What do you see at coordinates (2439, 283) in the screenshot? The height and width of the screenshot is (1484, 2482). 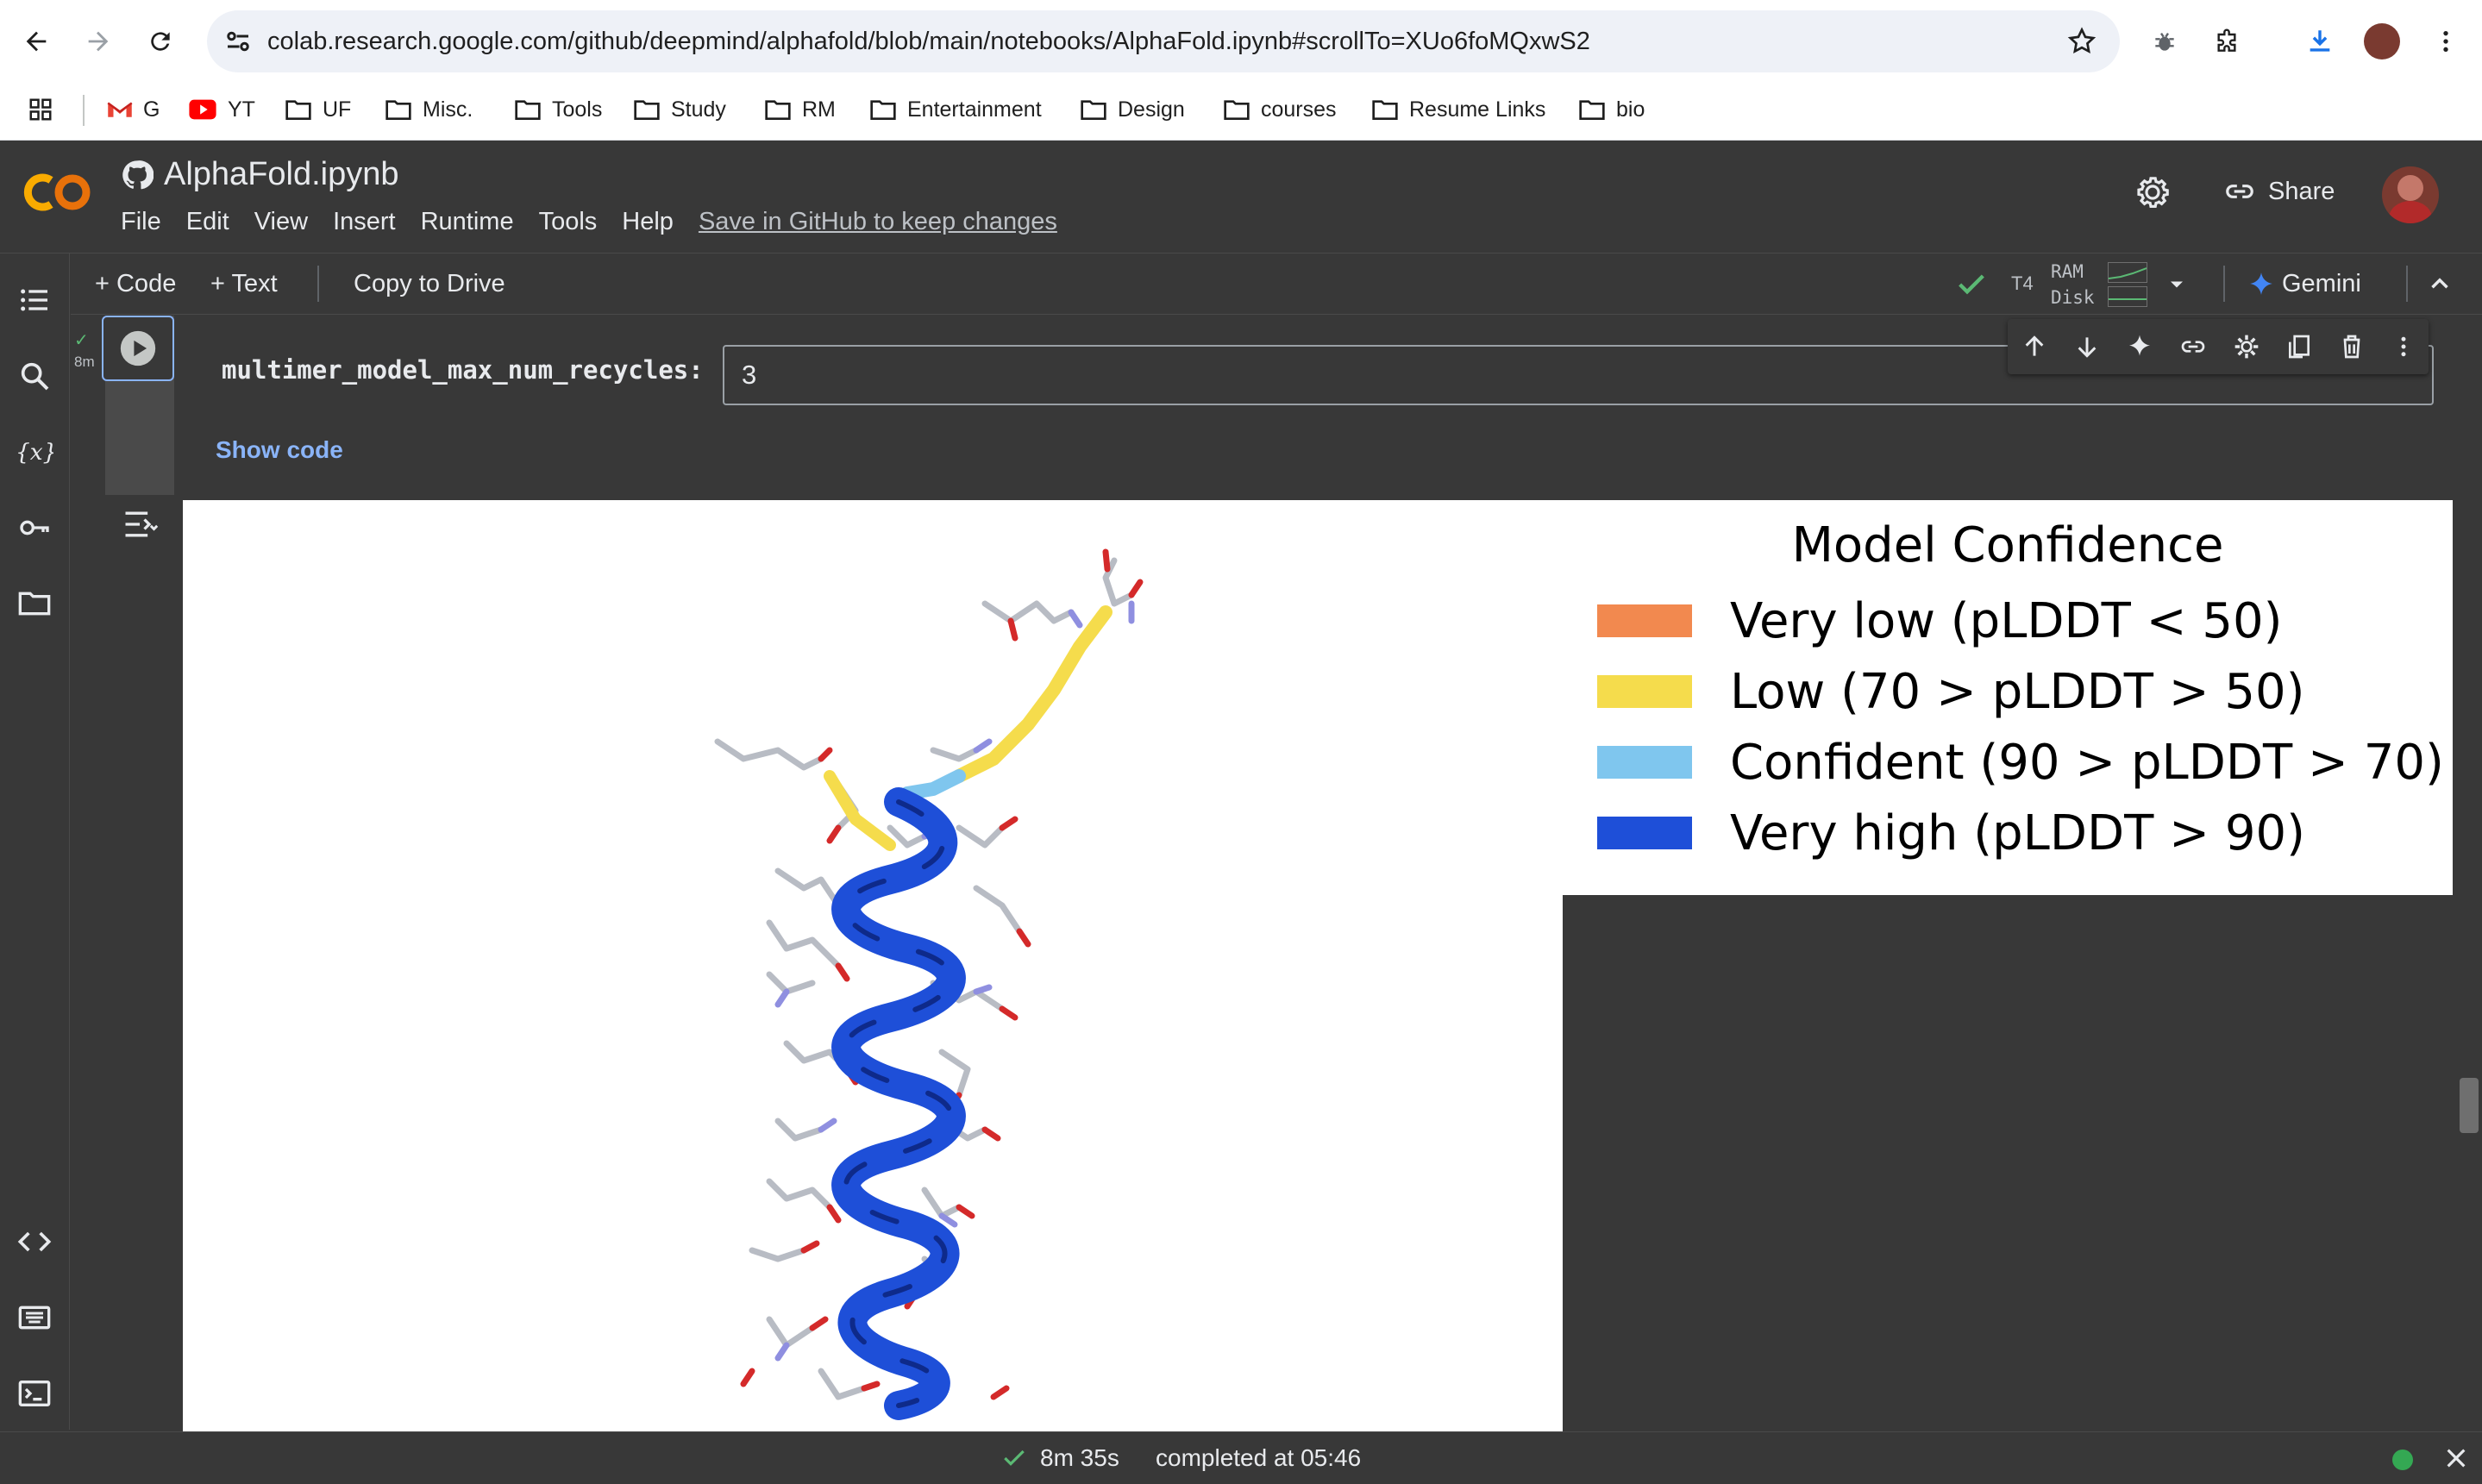 I see `chevron-up-icon` at bounding box center [2439, 283].